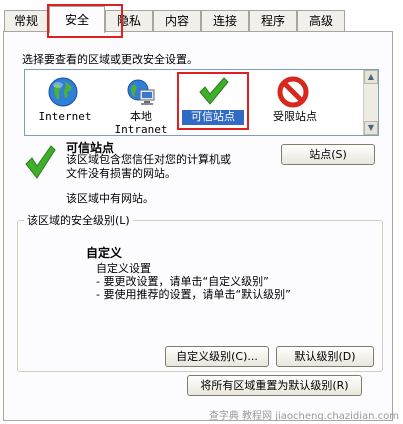 This screenshot has height=424, width=403. What do you see at coordinates (370, 102) in the screenshot?
I see `zone-list-scrollbar: ▲ ▼` at bounding box center [370, 102].